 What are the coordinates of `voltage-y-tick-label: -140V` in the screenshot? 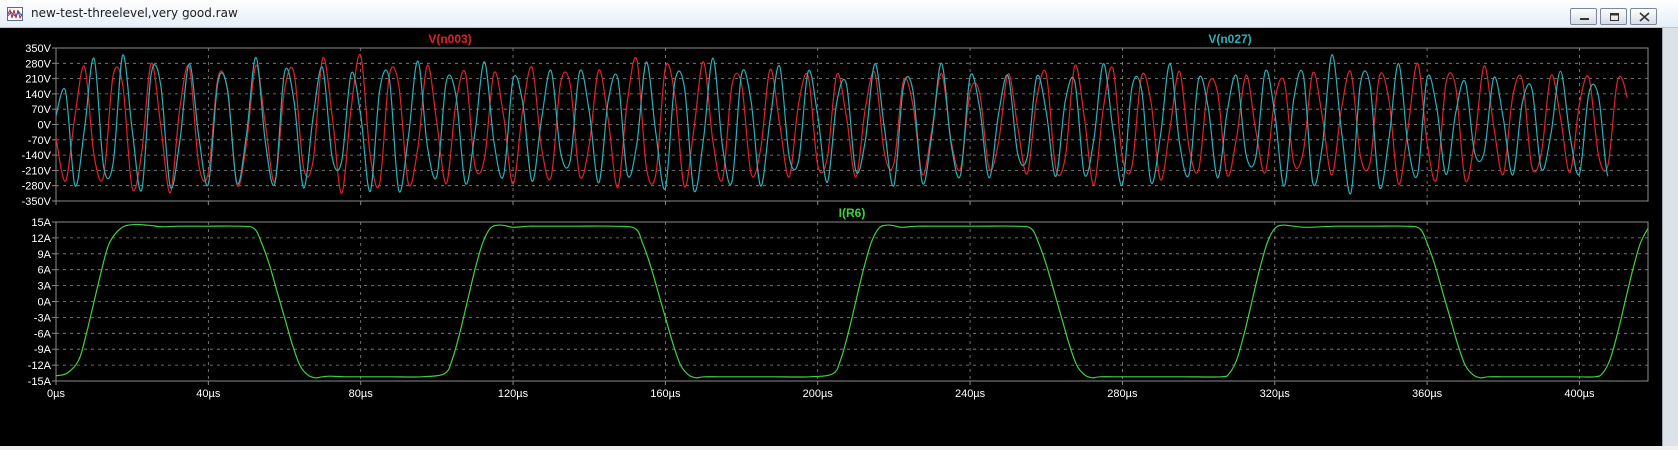 It's located at (37, 156).